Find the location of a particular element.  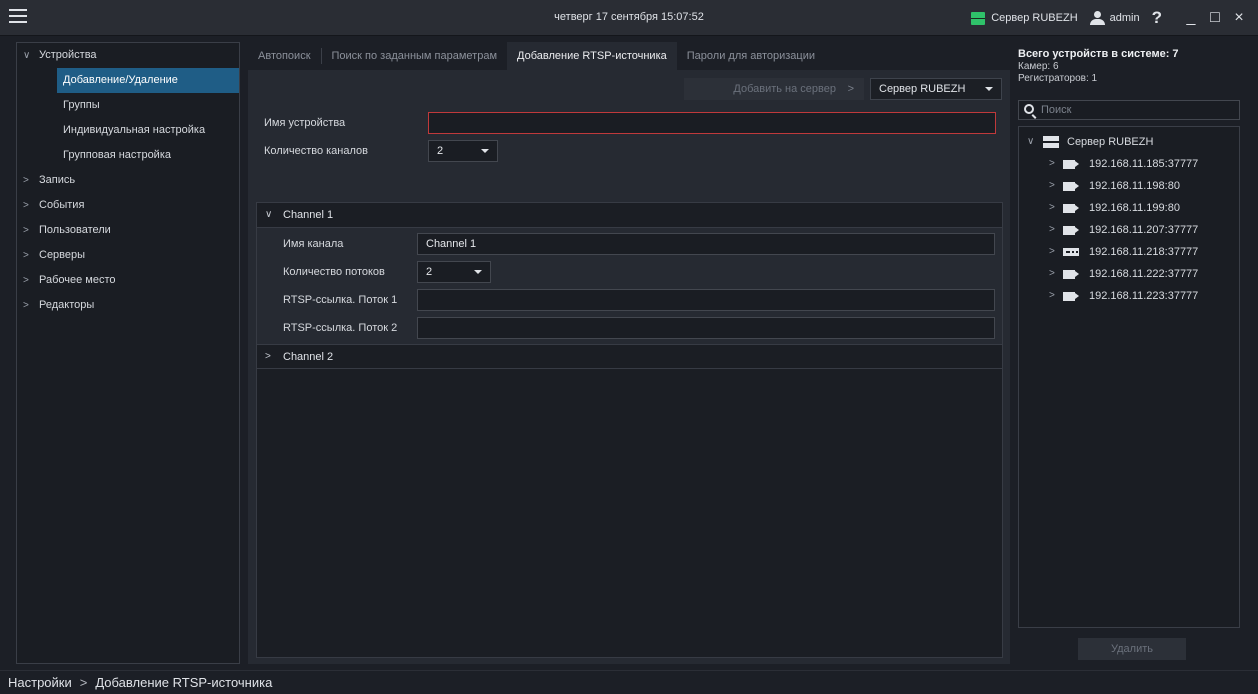

streams-count-value: 2 is located at coordinates (429, 272).